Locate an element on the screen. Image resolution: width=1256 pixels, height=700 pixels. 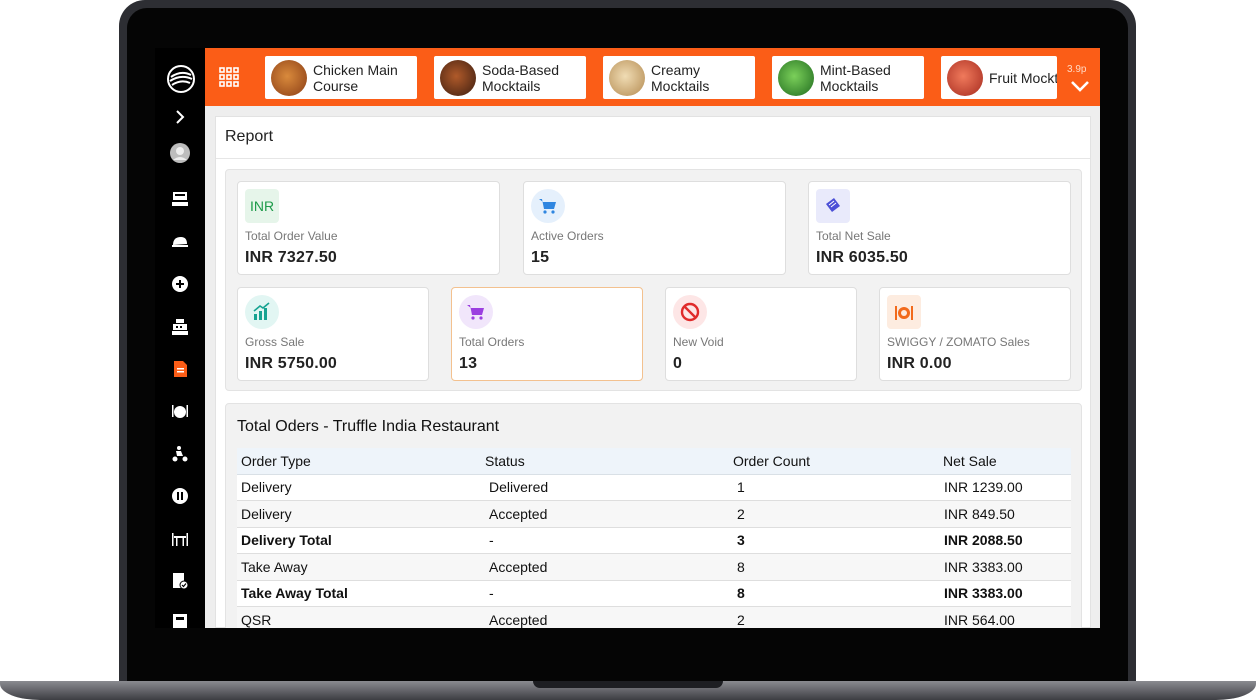
cell-order-count: 1 is located at coordinates (834, 487).